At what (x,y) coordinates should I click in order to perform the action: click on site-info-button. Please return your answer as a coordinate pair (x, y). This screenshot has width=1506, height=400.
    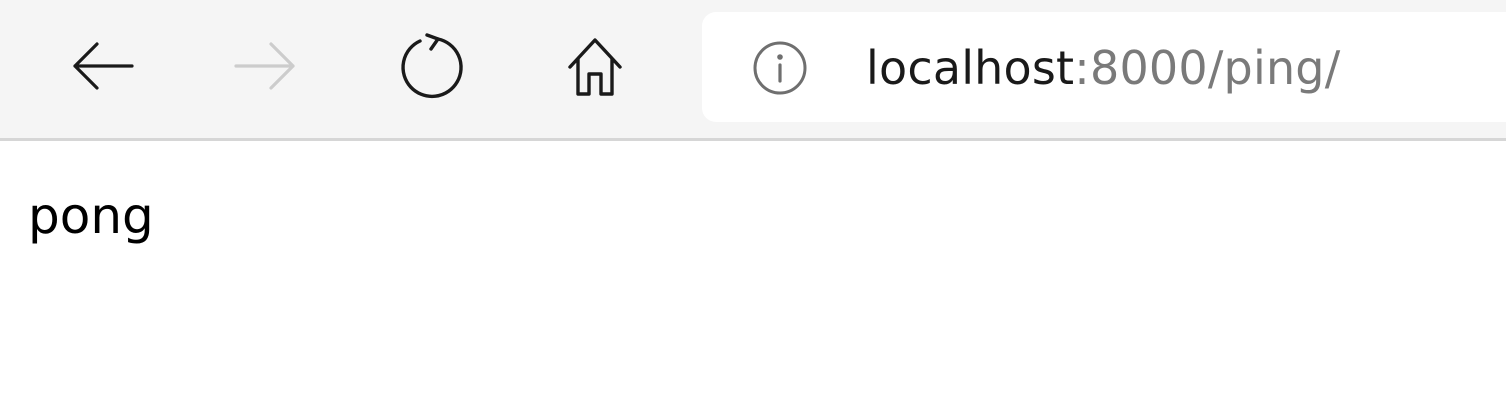
    Looking at the image, I should click on (780, 68).